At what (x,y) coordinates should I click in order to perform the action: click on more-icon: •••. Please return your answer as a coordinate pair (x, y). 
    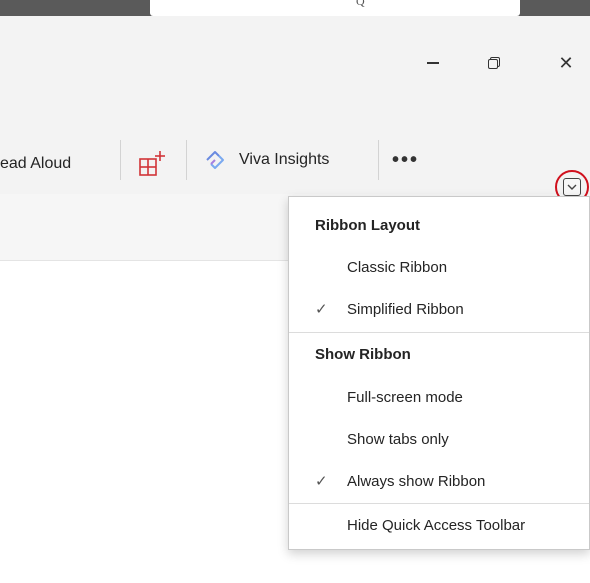
    Looking at the image, I should click on (406, 160).